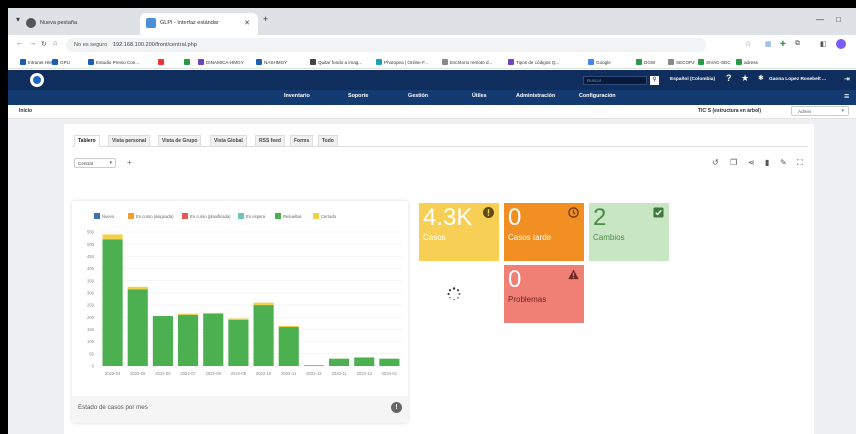 Image resolution: width=856 pixels, height=434 pixels. I want to click on maximize-icon: □, so click(838, 19).